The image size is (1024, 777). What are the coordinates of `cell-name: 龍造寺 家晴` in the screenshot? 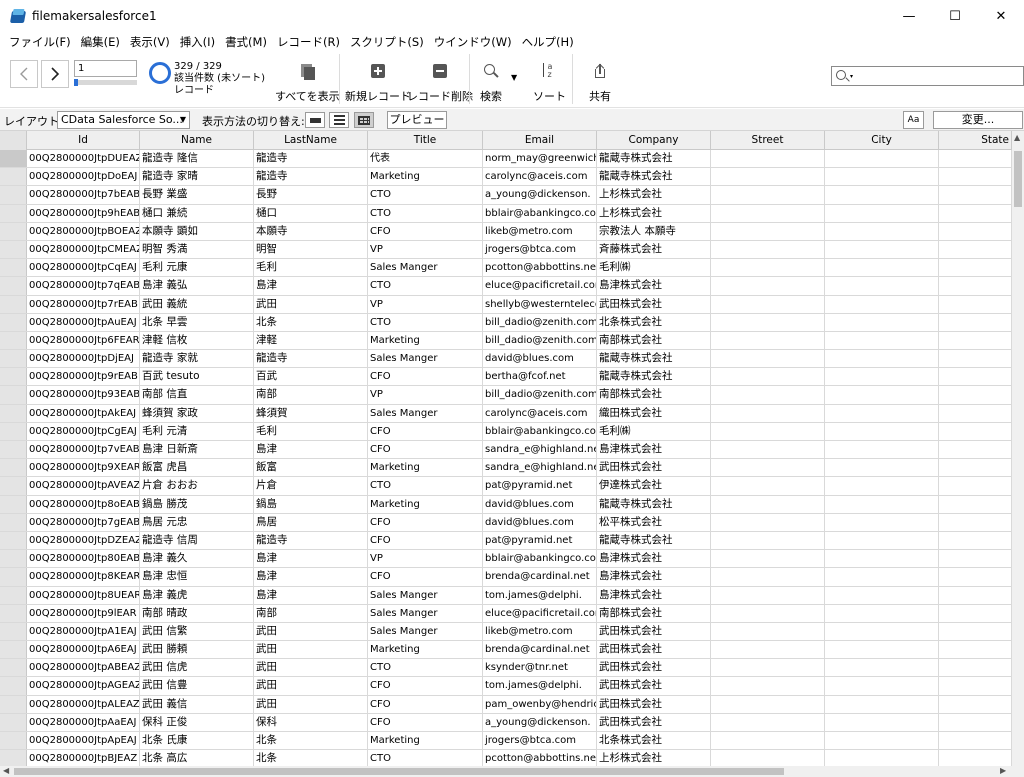 It's located at (197, 177).